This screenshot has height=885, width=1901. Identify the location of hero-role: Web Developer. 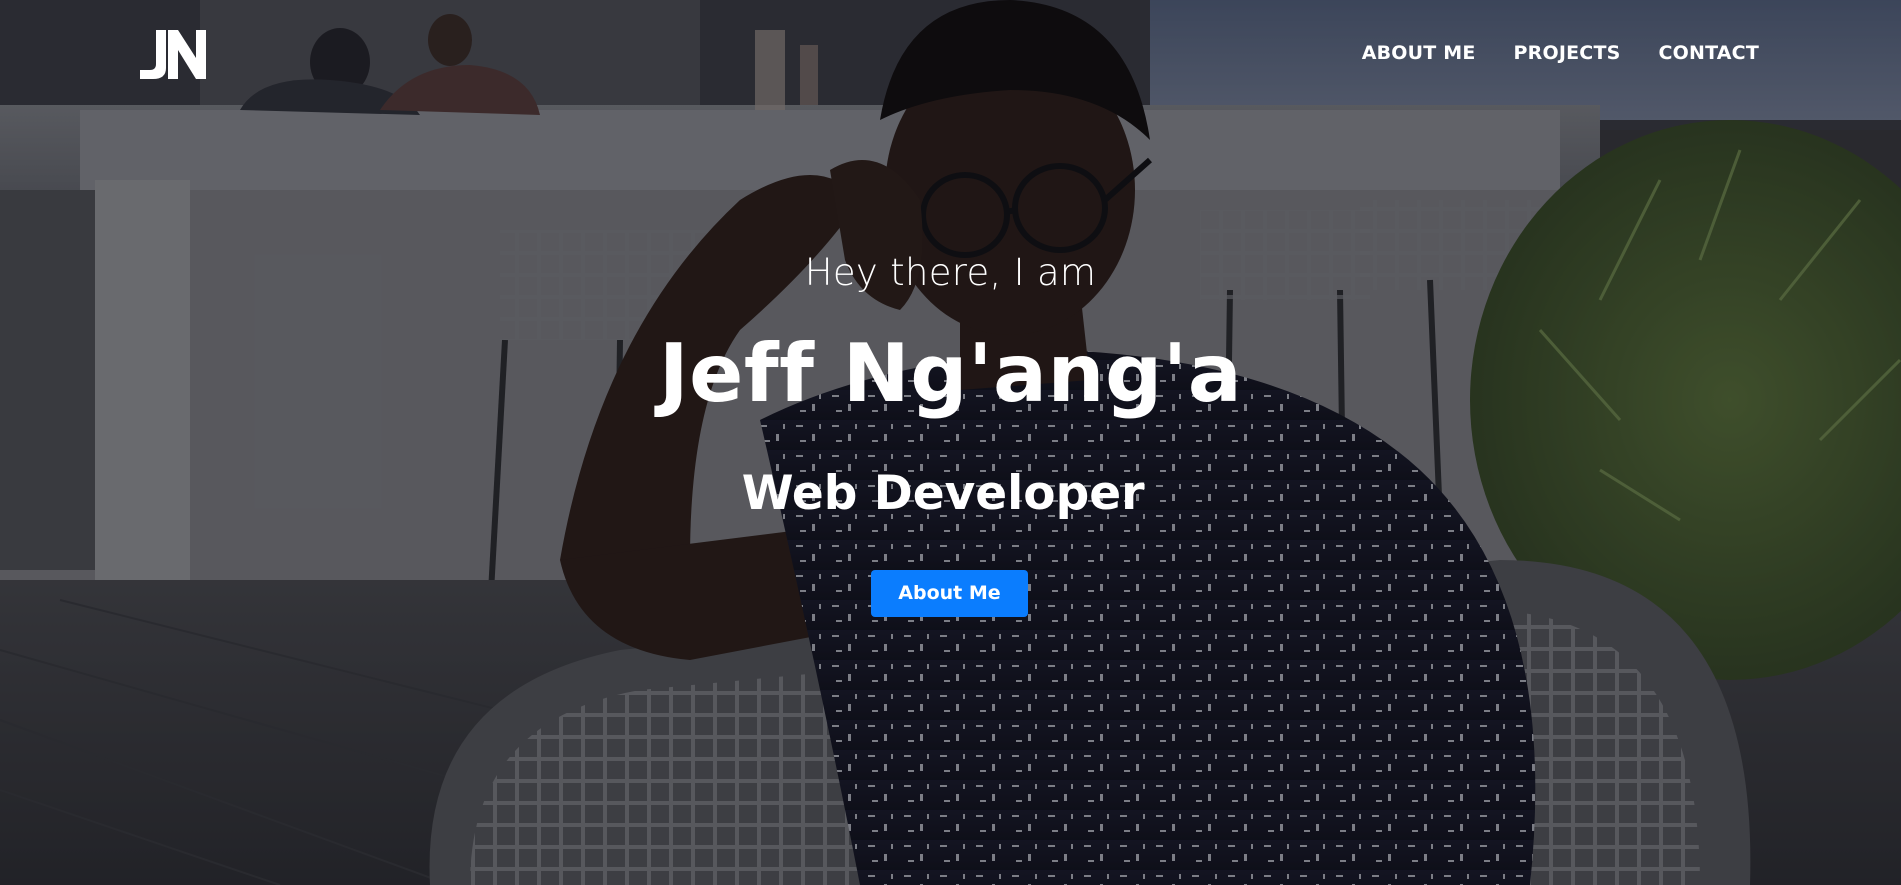
(943, 493).